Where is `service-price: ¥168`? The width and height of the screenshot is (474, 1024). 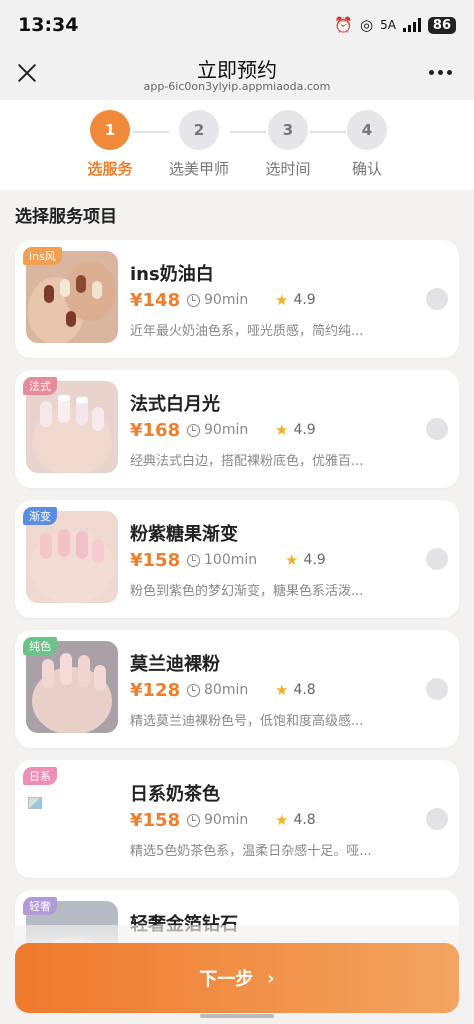
service-price: ¥168 is located at coordinates (155, 430).